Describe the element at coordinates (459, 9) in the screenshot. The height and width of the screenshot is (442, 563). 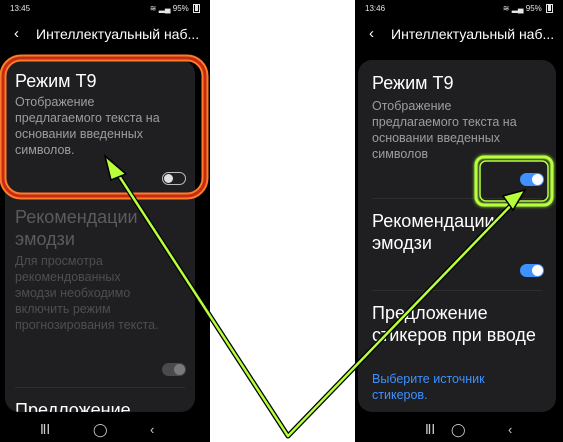
I see `status-bar: 13:46 ≋ ▂▄ 95%` at that location.